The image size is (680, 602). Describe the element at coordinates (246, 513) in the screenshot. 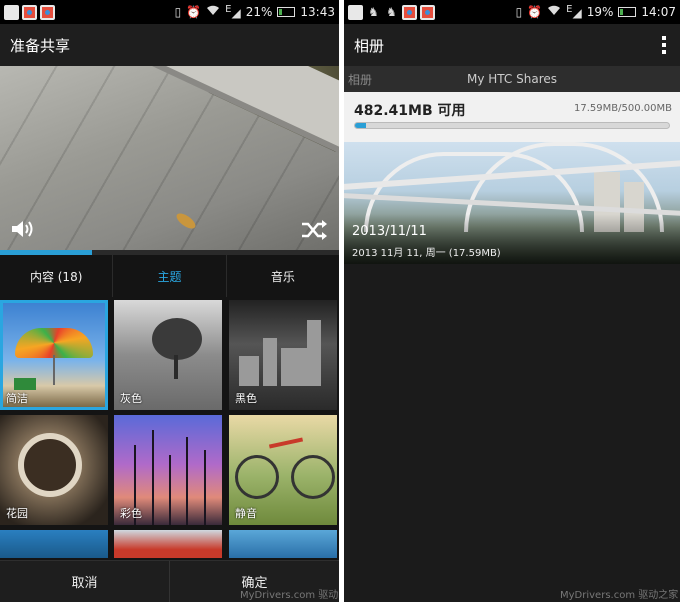

I see `theme-label: 静音` at that location.